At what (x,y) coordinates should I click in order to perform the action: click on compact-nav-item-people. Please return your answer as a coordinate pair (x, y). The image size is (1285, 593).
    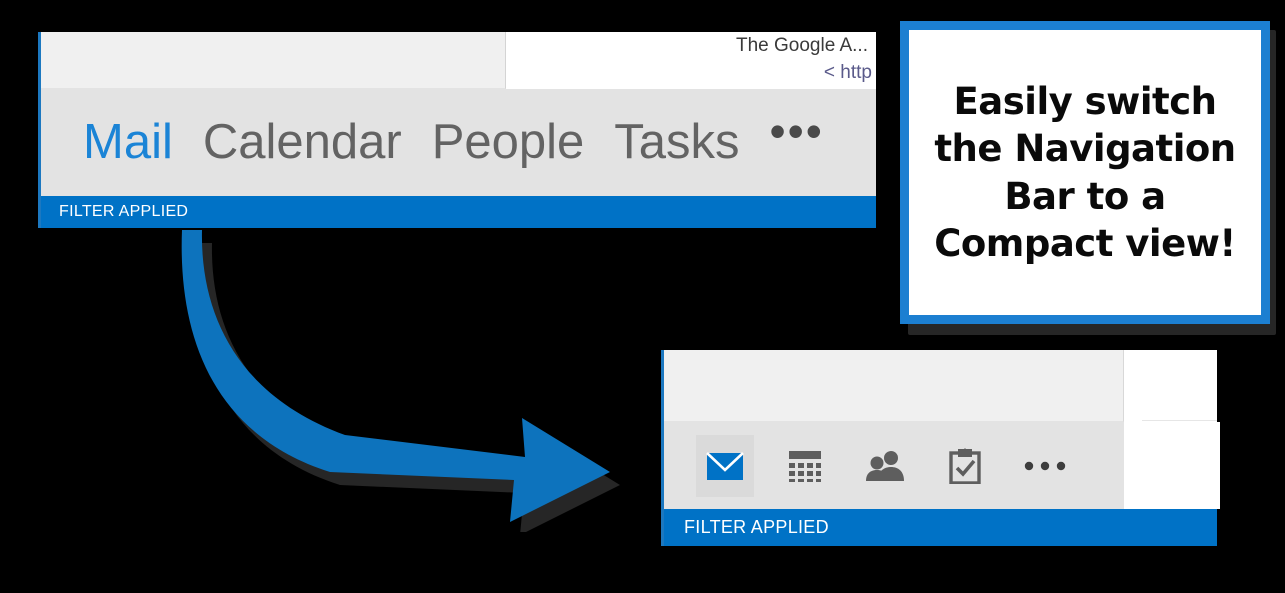
    Looking at the image, I should click on (885, 466).